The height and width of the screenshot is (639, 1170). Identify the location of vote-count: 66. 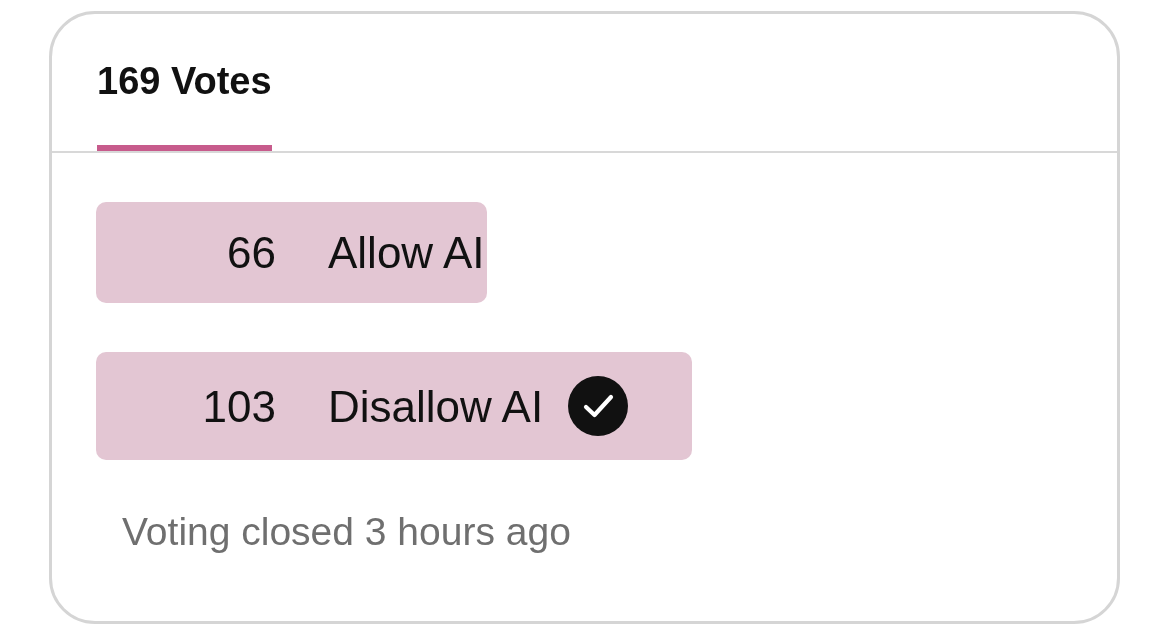
(251, 253).